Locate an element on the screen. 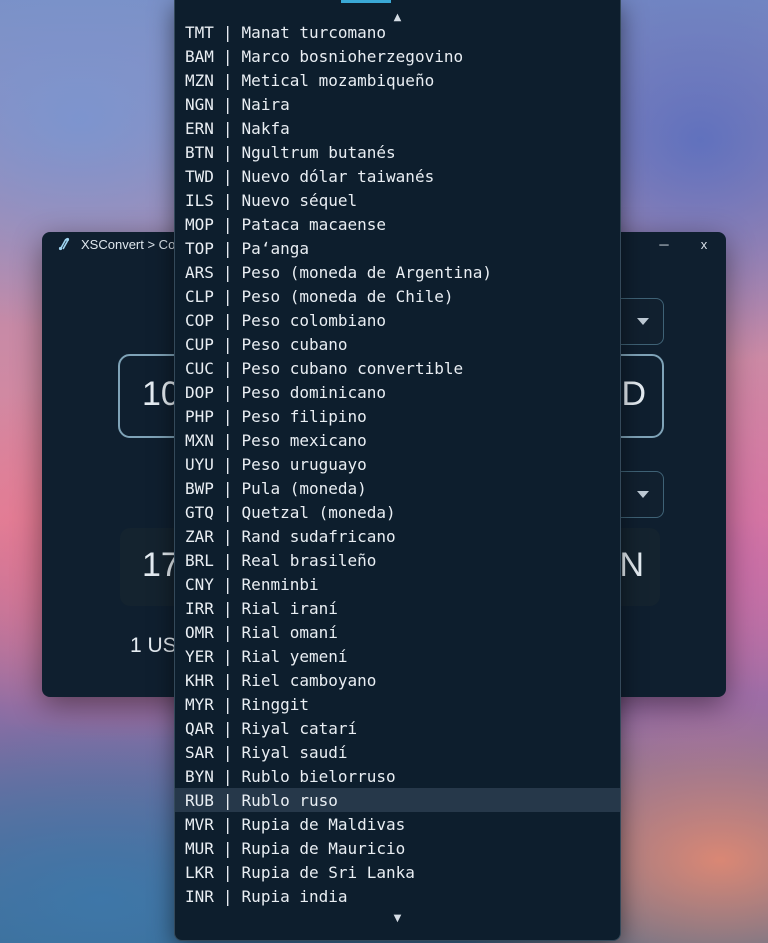 Image resolution: width=768 pixels, height=943 pixels. currency-option-mxn: MXN | Peso mexicano is located at coordinates (397, 440).